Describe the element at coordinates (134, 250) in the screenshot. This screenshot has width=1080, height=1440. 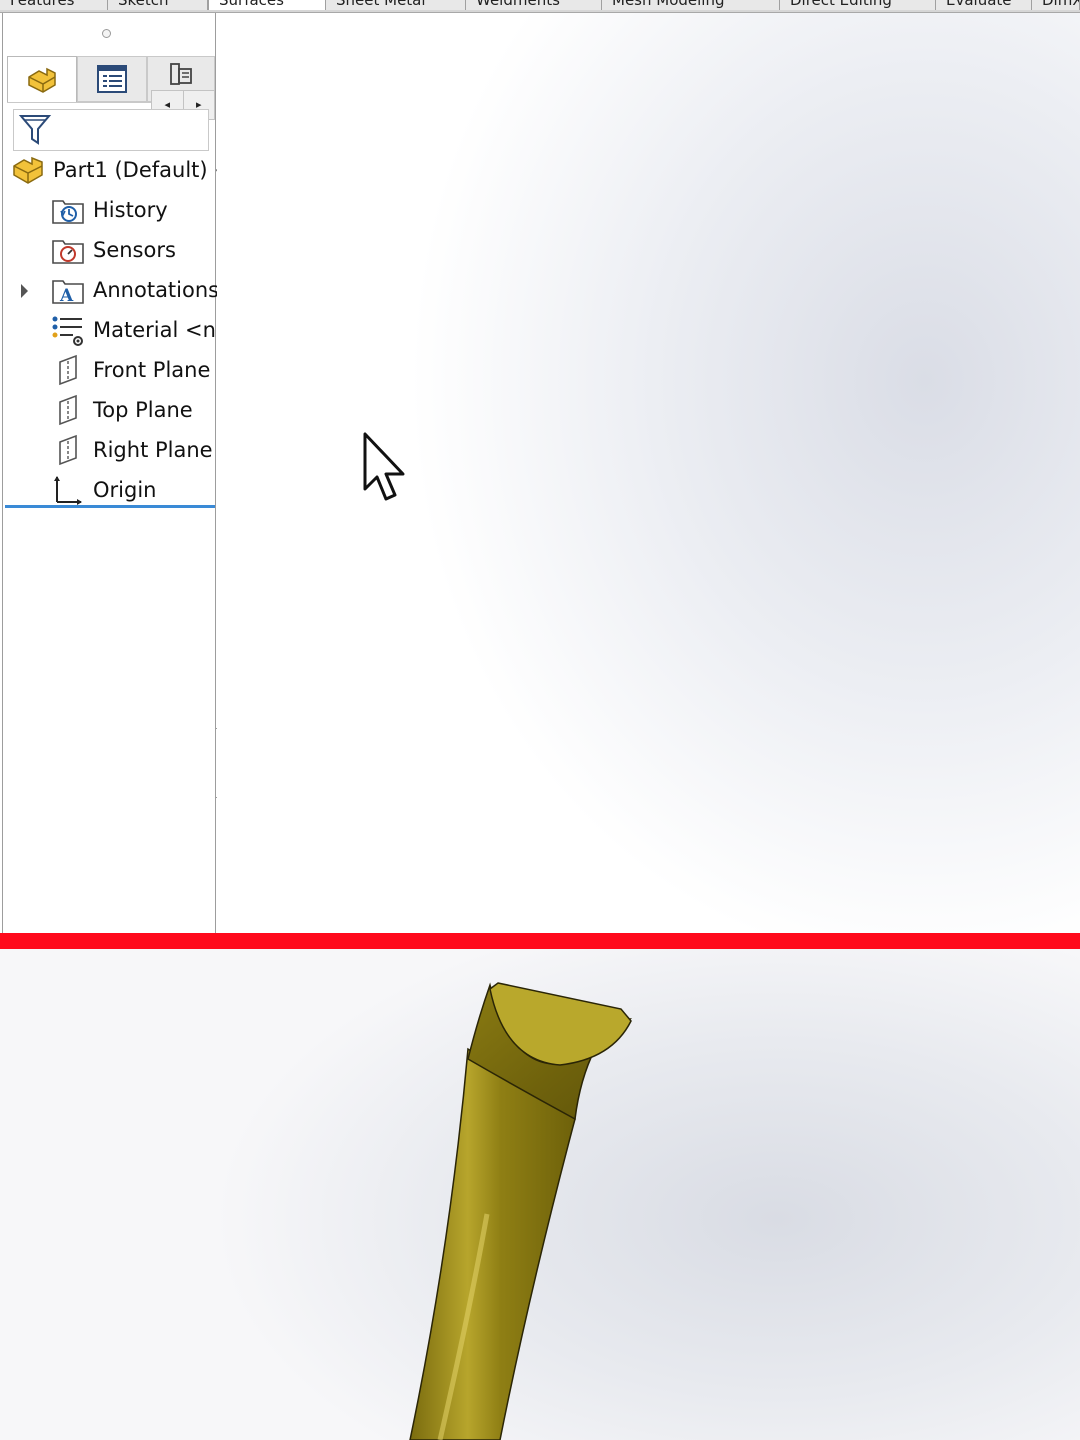
I see `tree-item-label: Sensors` at that location.